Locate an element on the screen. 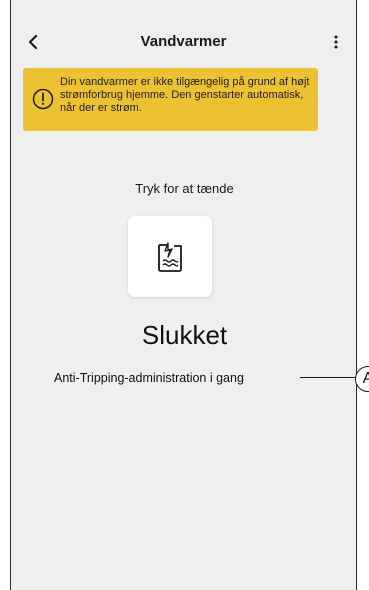 The height and width of the screenshot is (590, 369). more-options-button is located at coordinates (336, 42).